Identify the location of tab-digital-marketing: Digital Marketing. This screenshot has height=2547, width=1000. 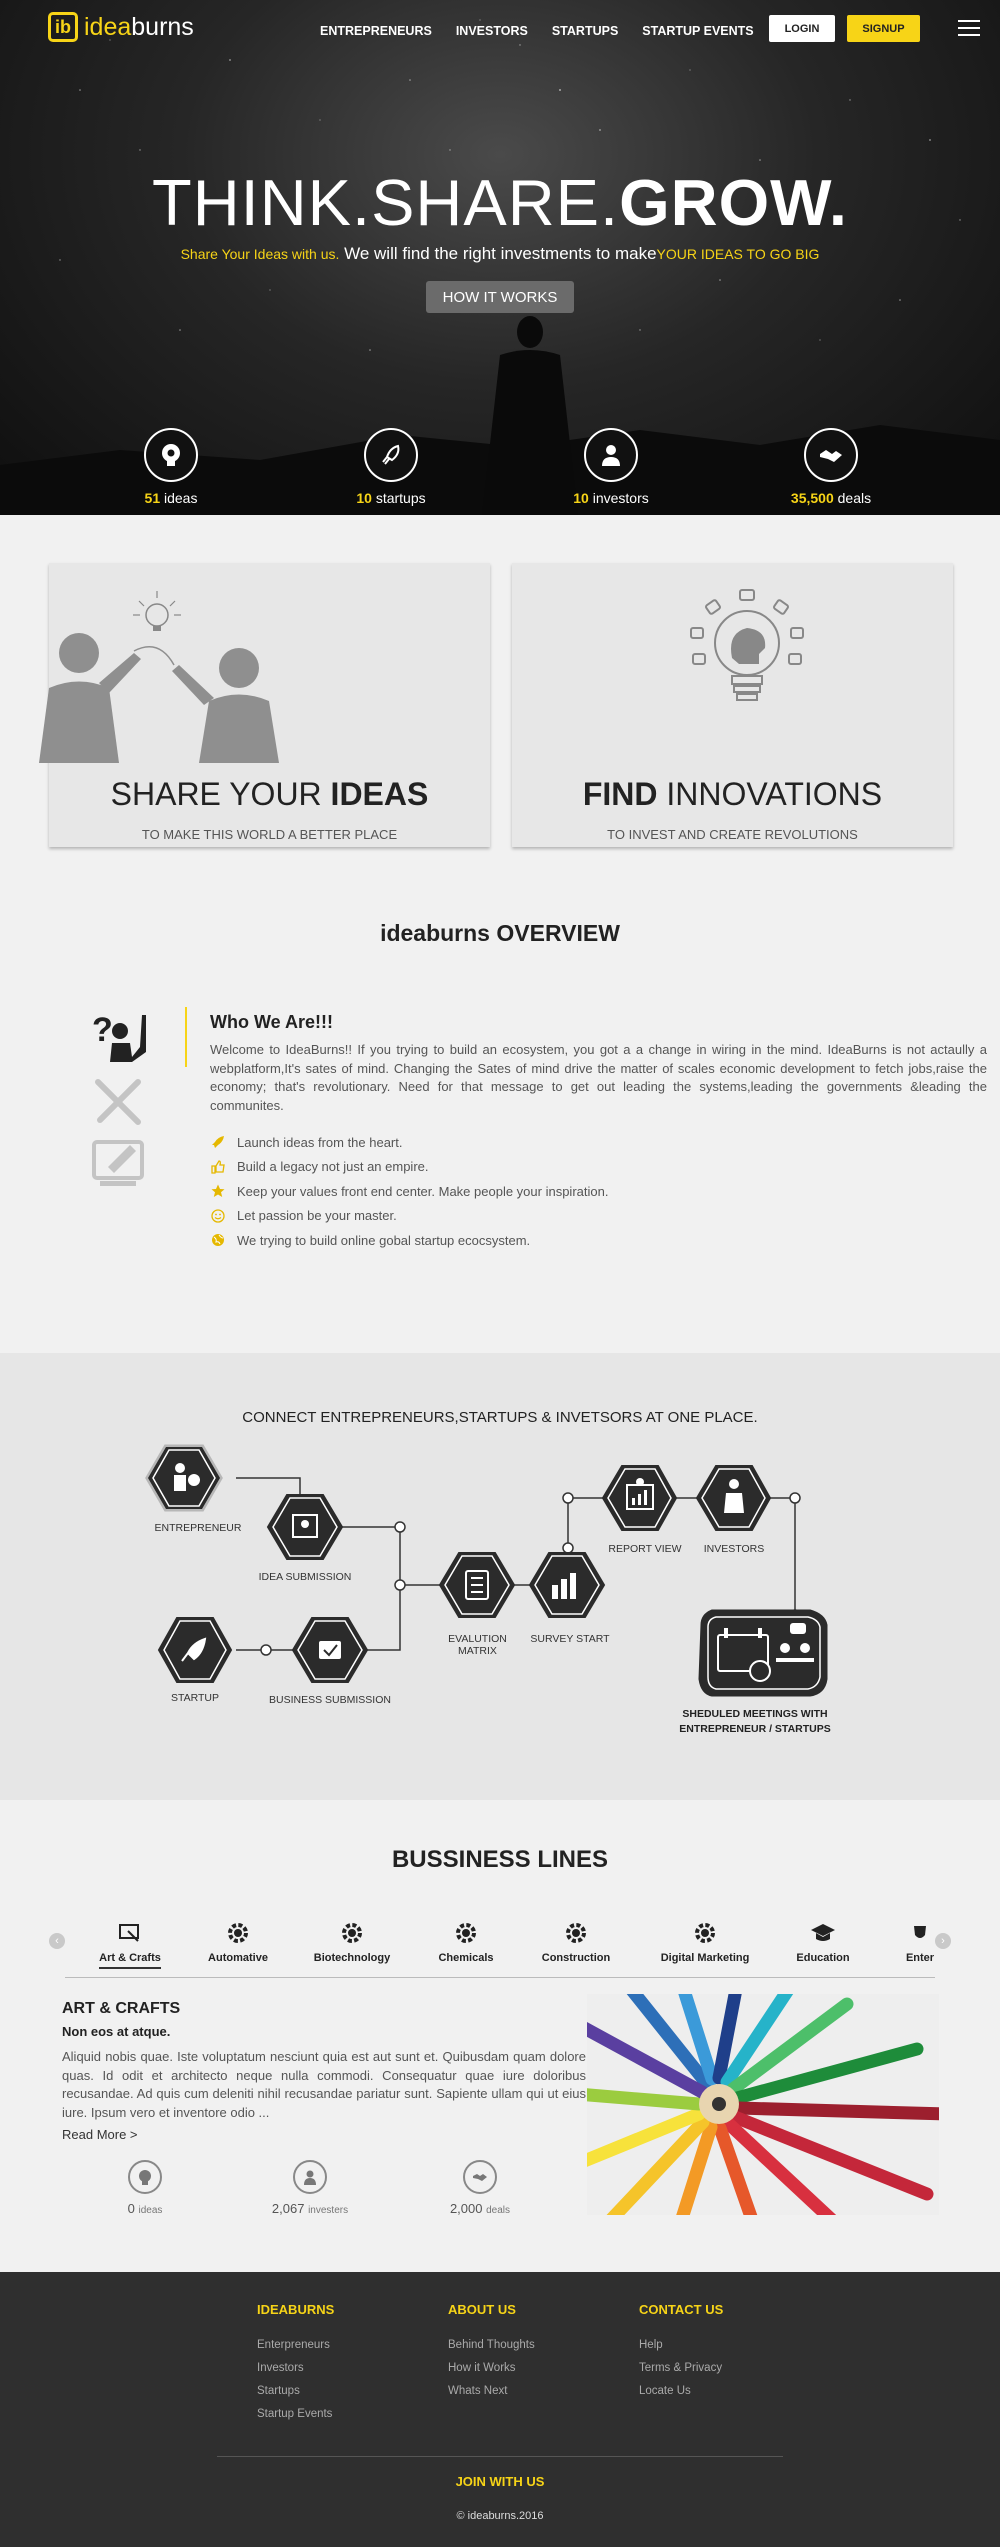
(705, 1941).